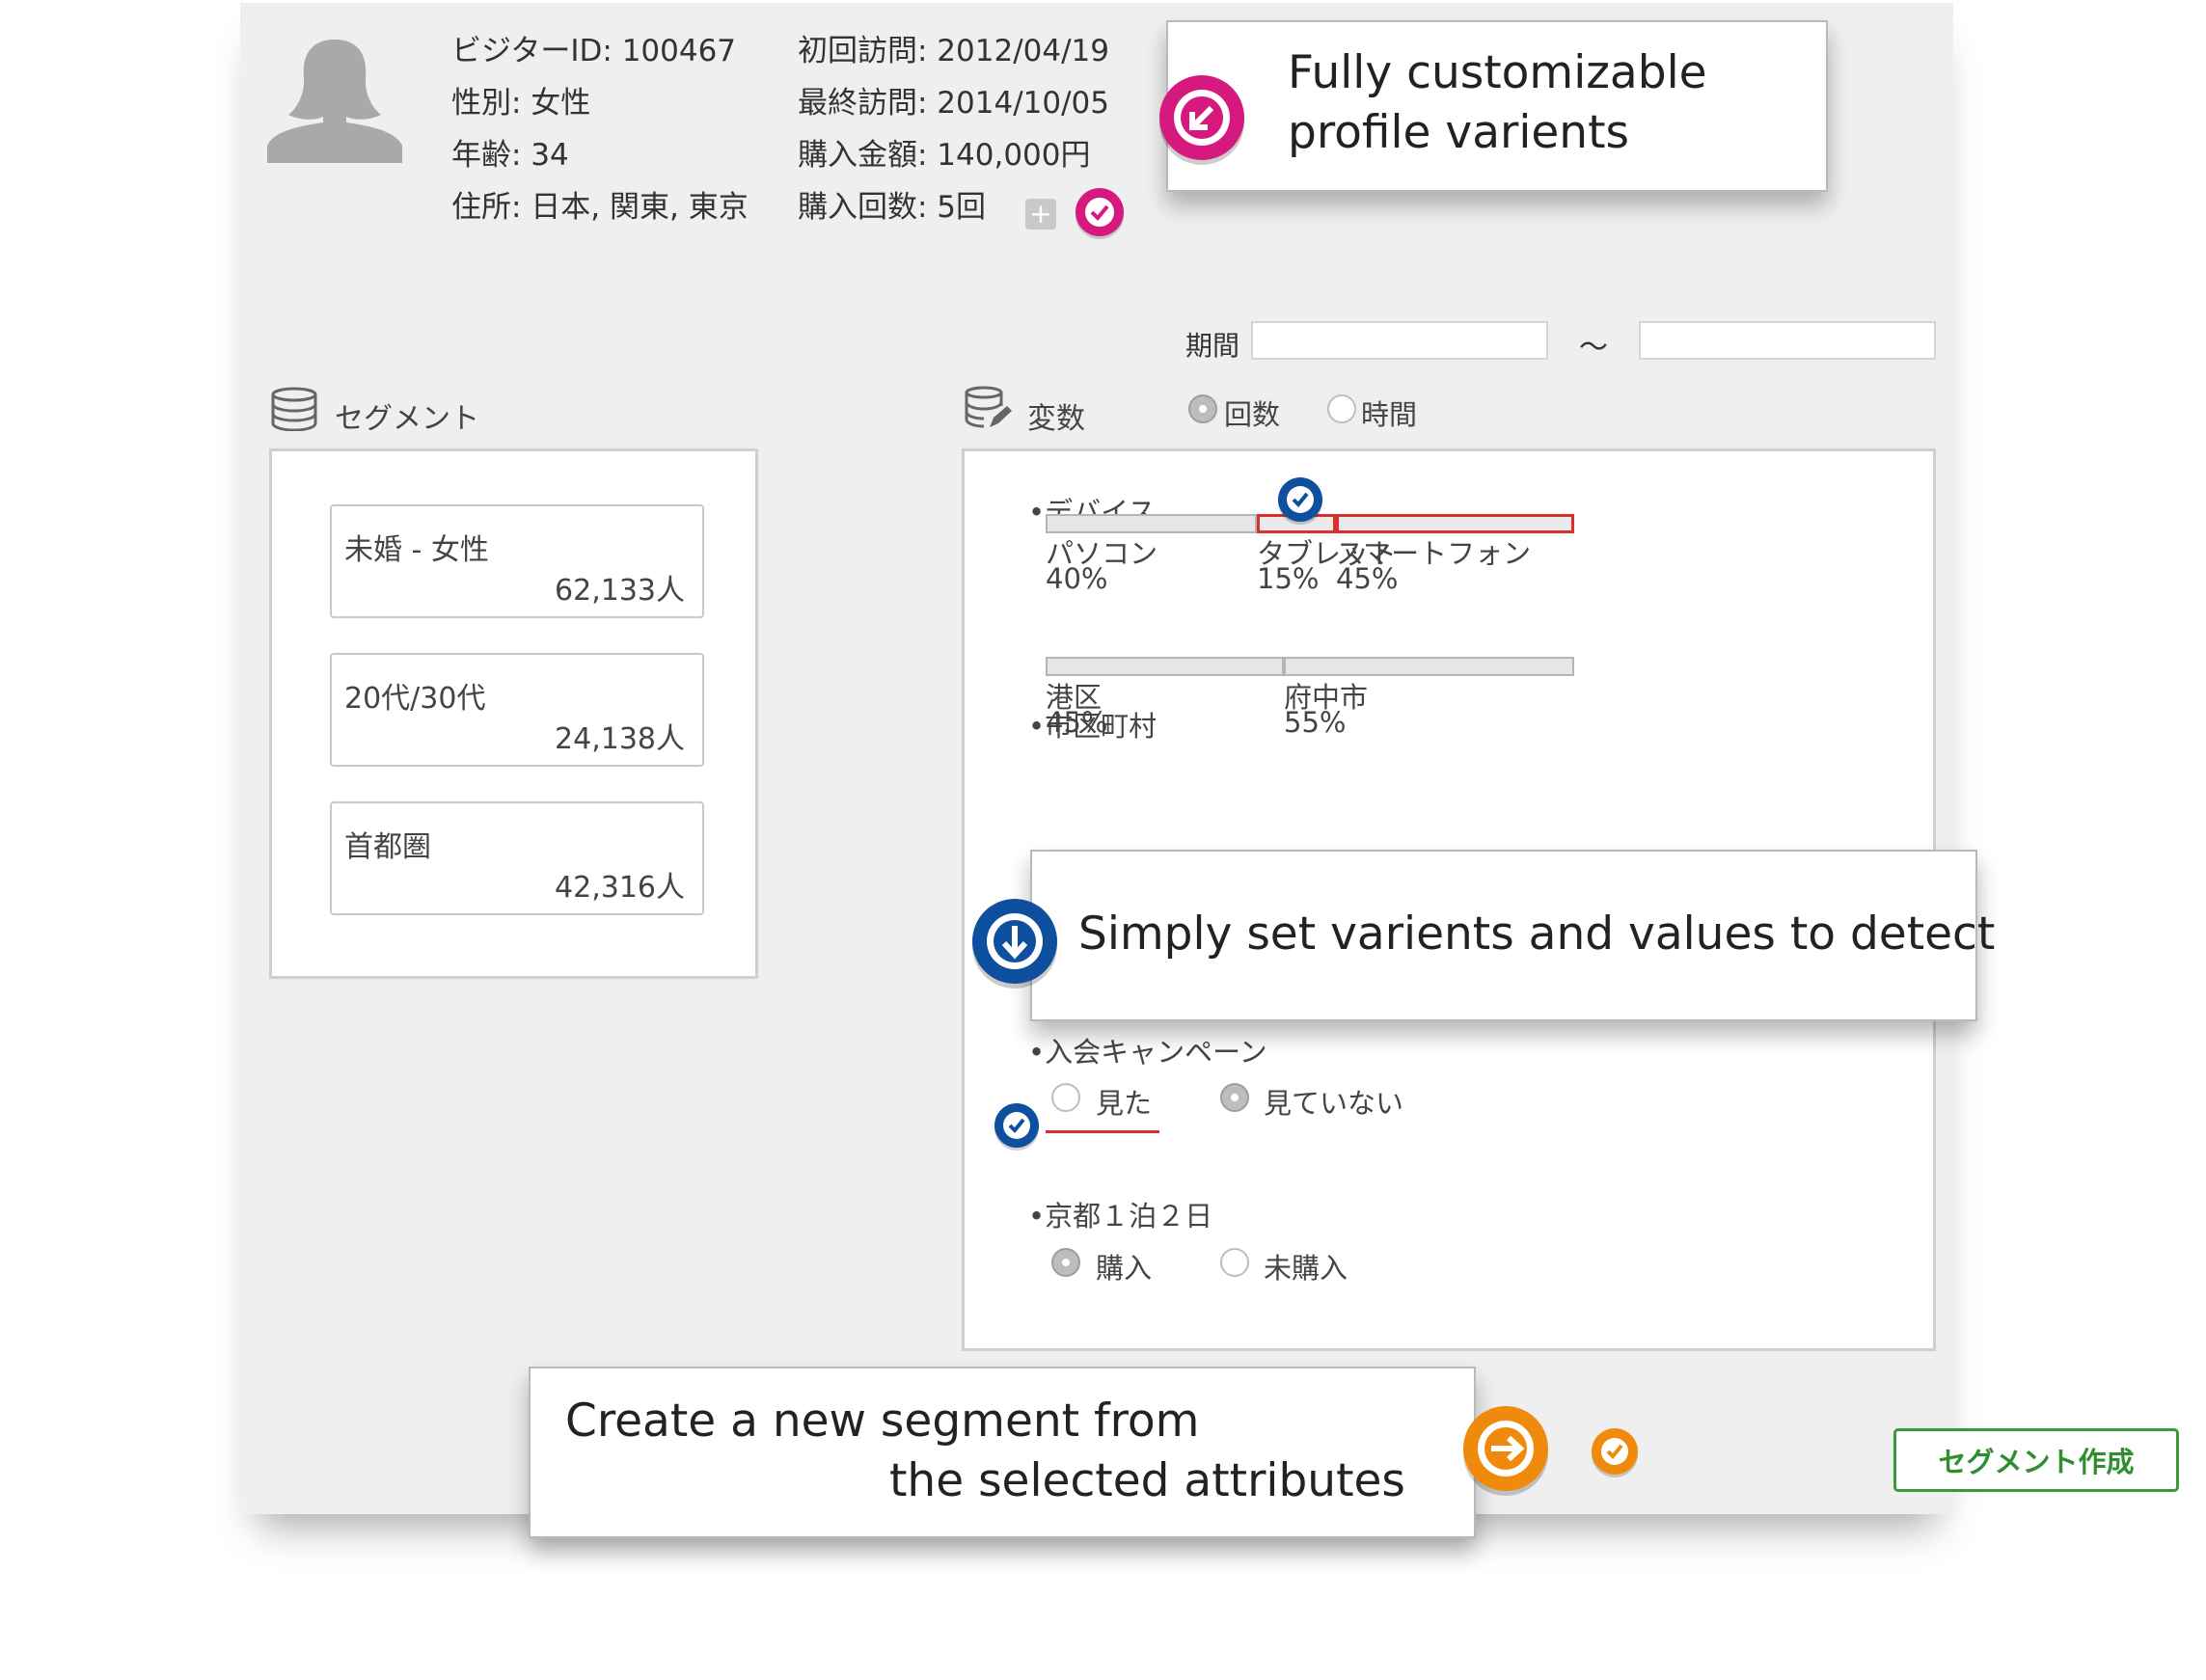 The width and height of the screenshot is (2206, 1680). I want to click on callout-profile-line2: profile varients, so click(1459, 132).